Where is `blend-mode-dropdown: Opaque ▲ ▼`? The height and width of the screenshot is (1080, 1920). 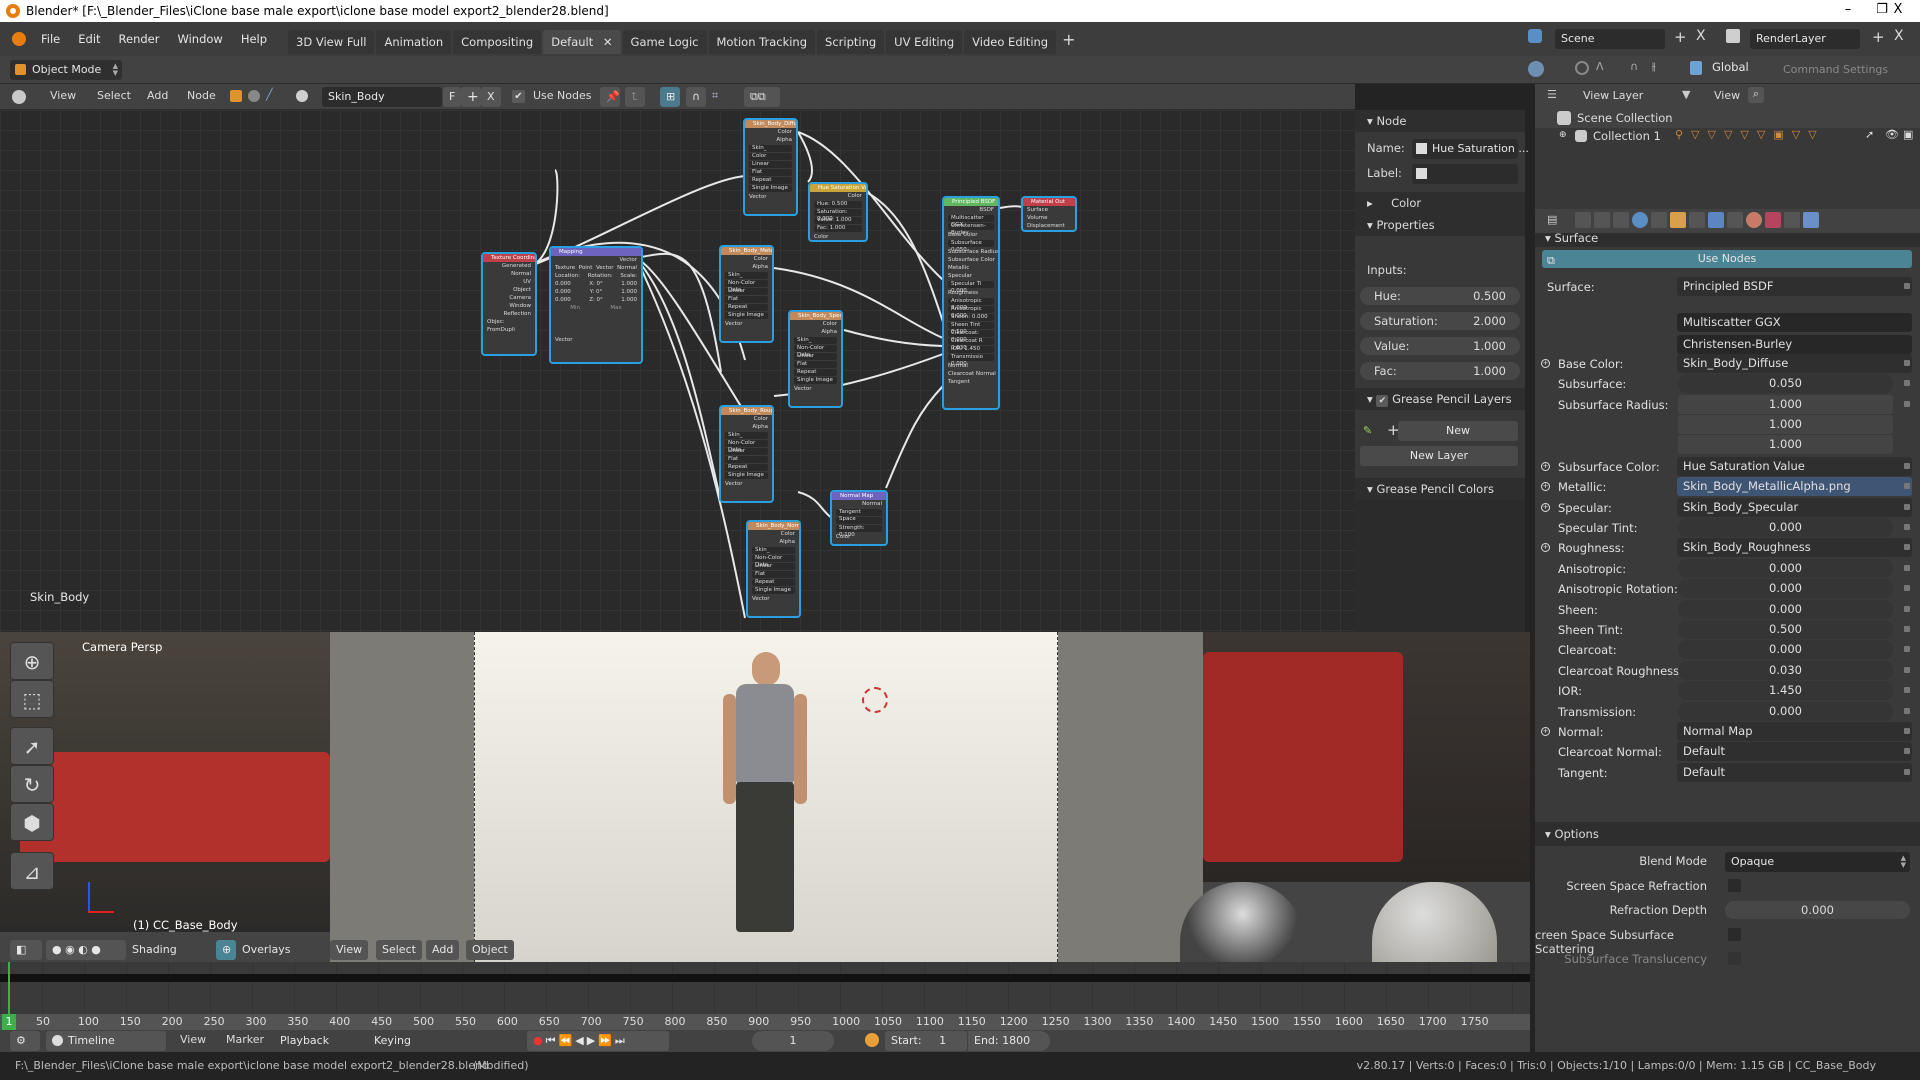 blend-mode-dropdown: Opaque ▲ ▼ is located at coordinates (1817, 862).